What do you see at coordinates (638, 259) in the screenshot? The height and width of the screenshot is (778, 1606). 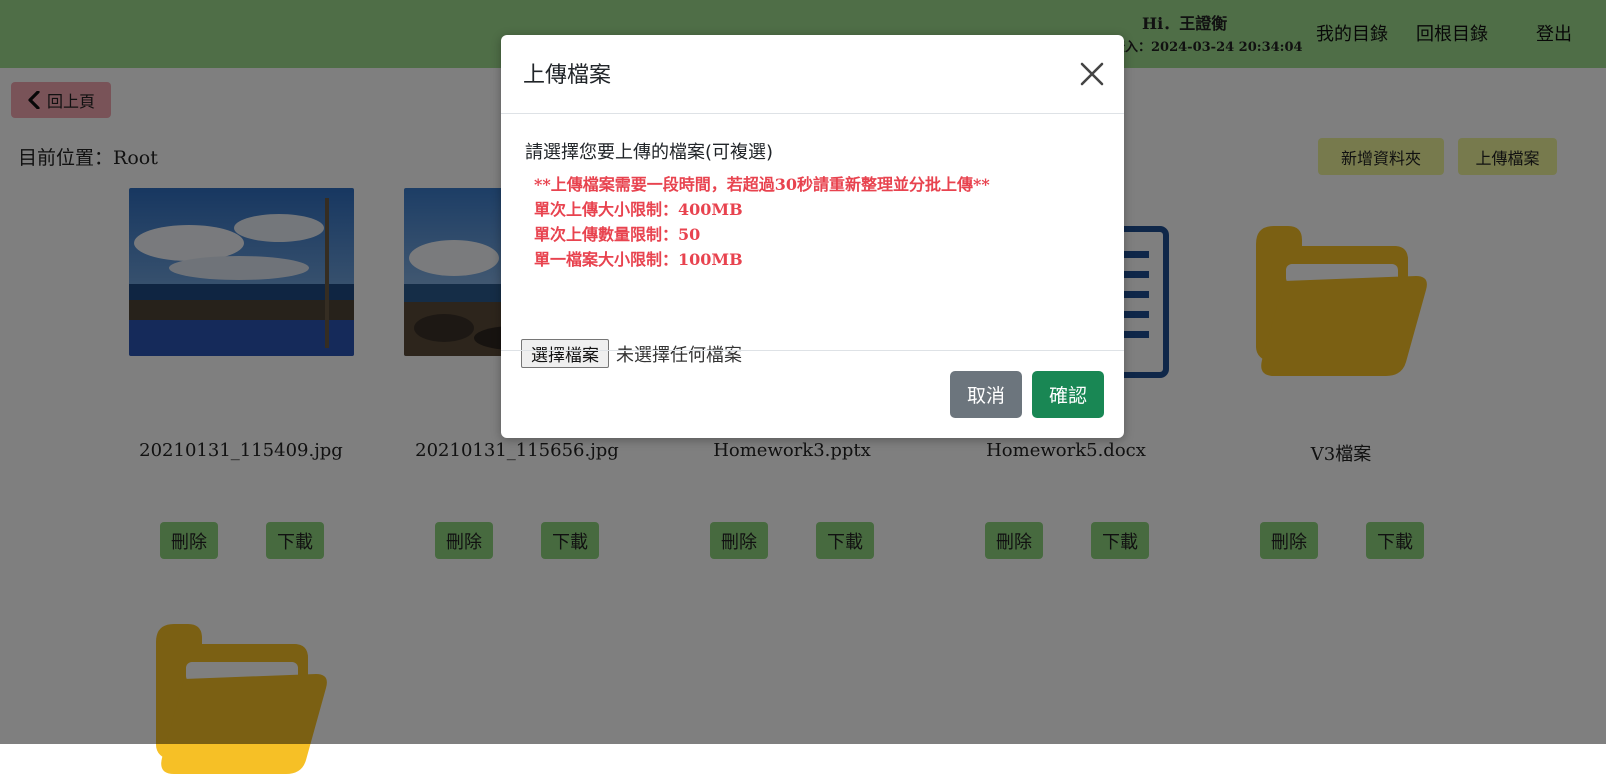 I see `file-size-limit-note: 單一檔案大小限制：100MB` at bounding box center [638, 259].